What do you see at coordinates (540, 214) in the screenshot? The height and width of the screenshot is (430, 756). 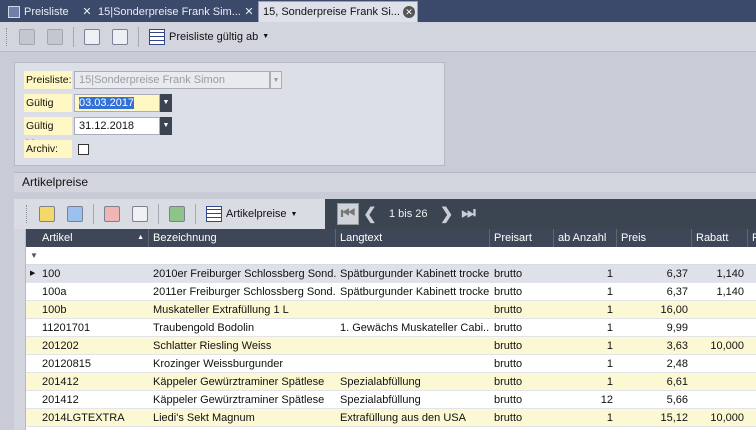 I see `record-navigator: ⏮ ❮ 1 bis 26 ❯ ⏭` at bounding box center [540, 214].